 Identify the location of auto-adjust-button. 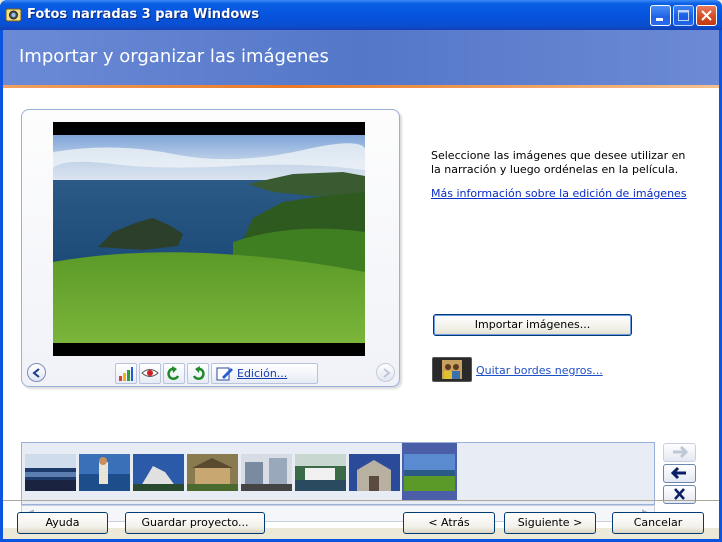
(126, 373).